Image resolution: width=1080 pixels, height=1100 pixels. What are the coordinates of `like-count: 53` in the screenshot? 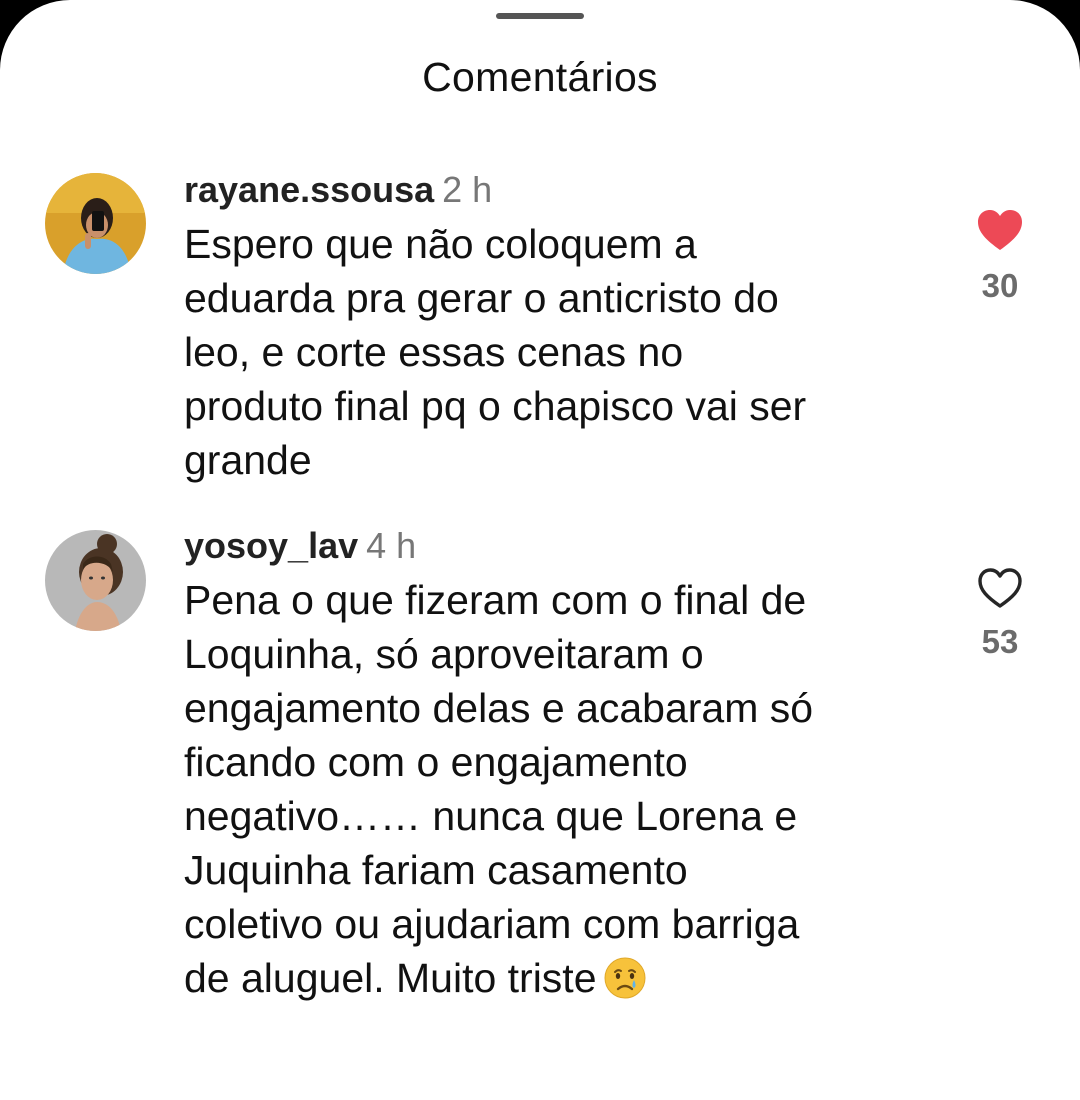 It's located at (1000, 641).